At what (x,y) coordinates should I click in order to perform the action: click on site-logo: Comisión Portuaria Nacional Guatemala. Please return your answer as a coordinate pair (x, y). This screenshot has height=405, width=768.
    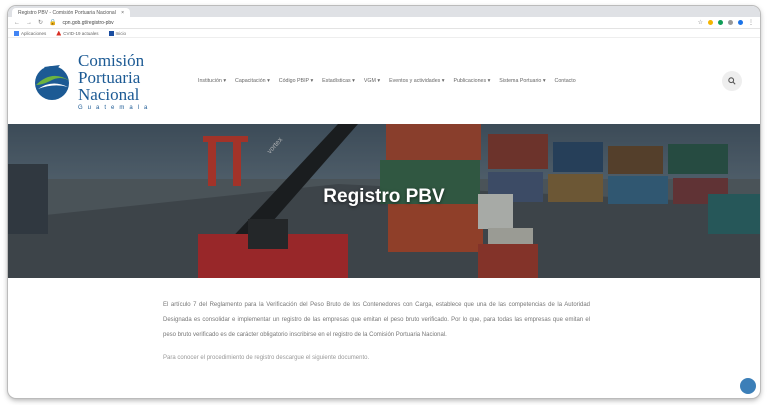
    Looking at the image, I should click on (105, 81).